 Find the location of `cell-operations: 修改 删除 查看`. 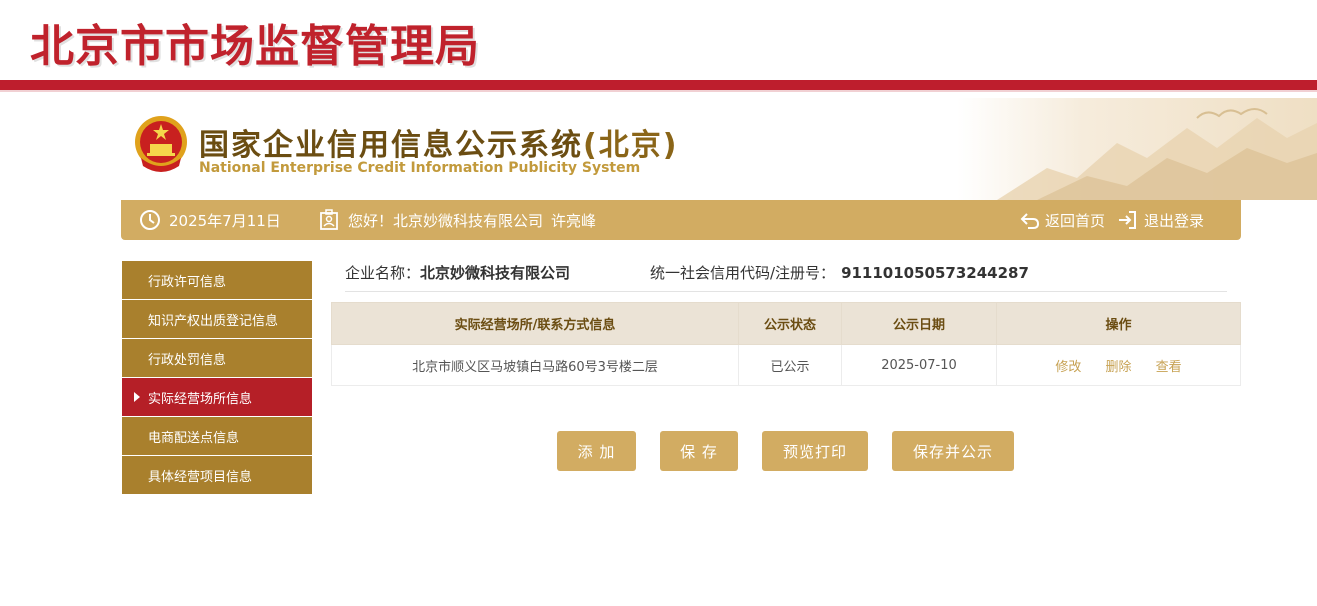

cell-operations: 修改 删除 查看 is located at coordinates (1118, 365).